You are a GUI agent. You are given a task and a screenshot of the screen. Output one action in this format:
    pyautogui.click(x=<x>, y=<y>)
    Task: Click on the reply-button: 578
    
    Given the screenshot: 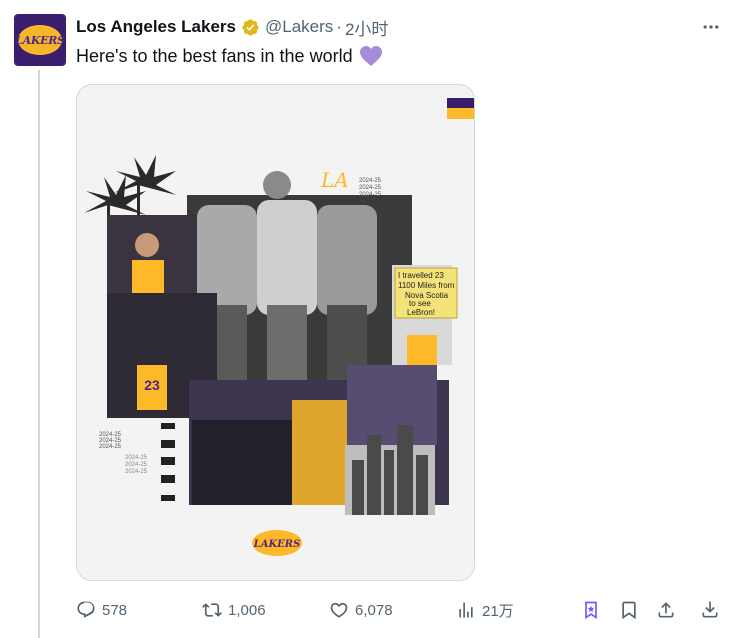 What is the action you would take?
    pyautogui.click(x=101, y=610)
    